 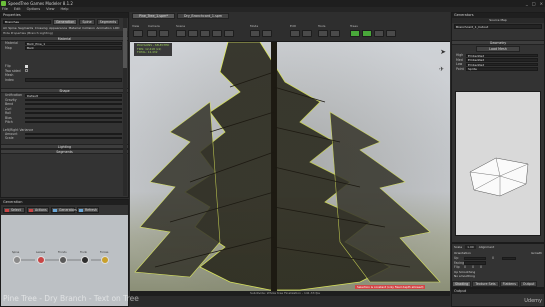 I want to click on output-panel-title: Output, so click(x=498, y=291).